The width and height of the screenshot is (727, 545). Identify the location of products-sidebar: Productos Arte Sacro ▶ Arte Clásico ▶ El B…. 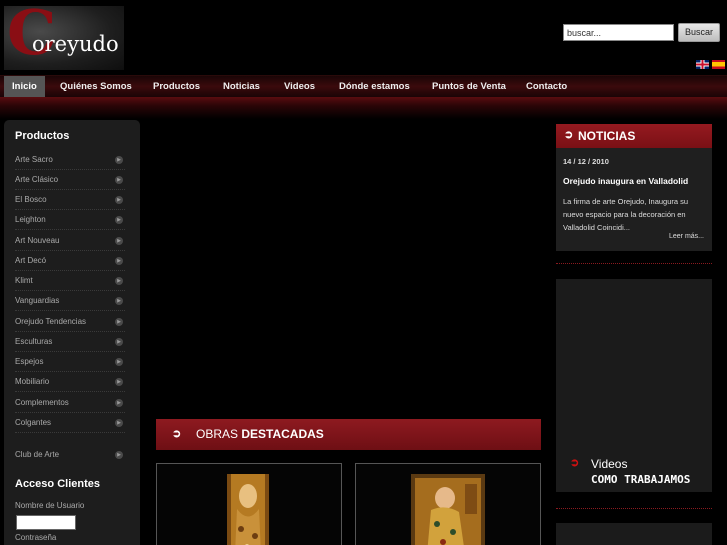
(72, 332).